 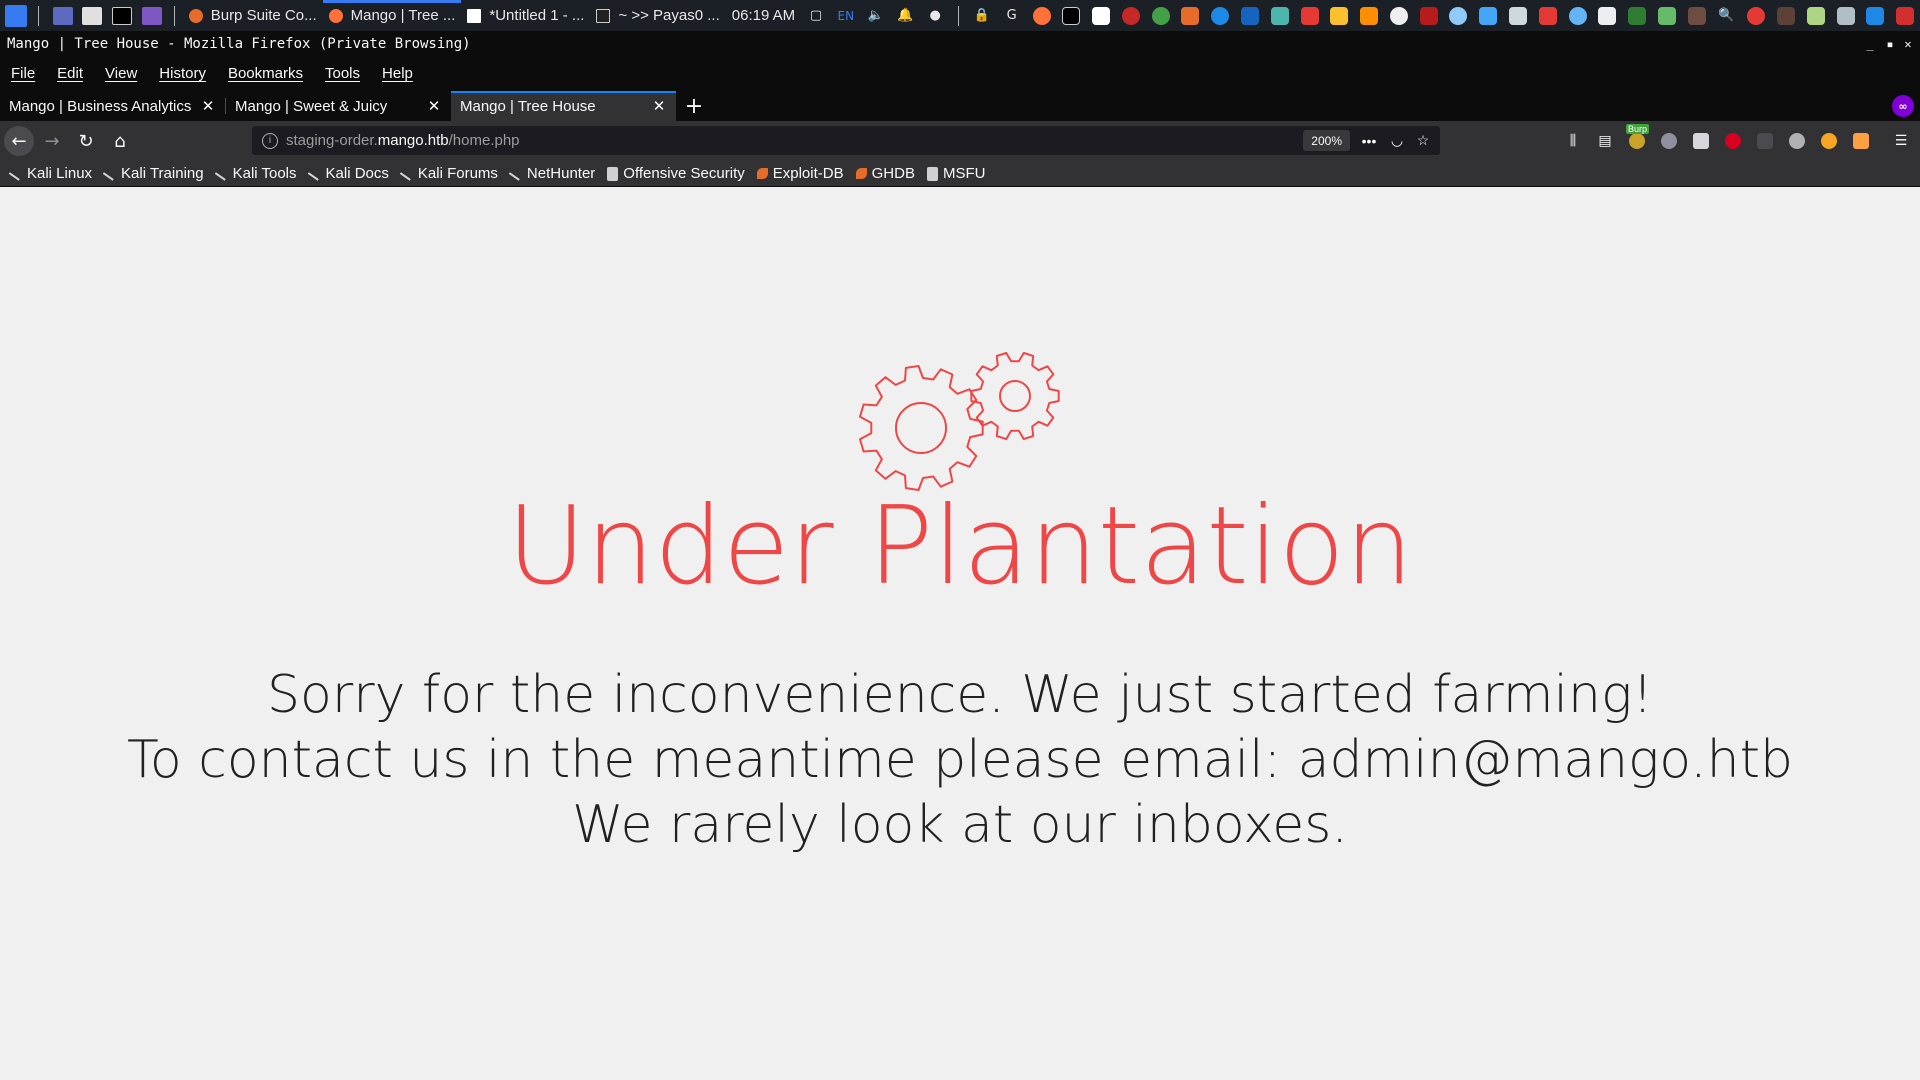 I want to click on keyboard-layout: EN, so click(x=846, y=16).